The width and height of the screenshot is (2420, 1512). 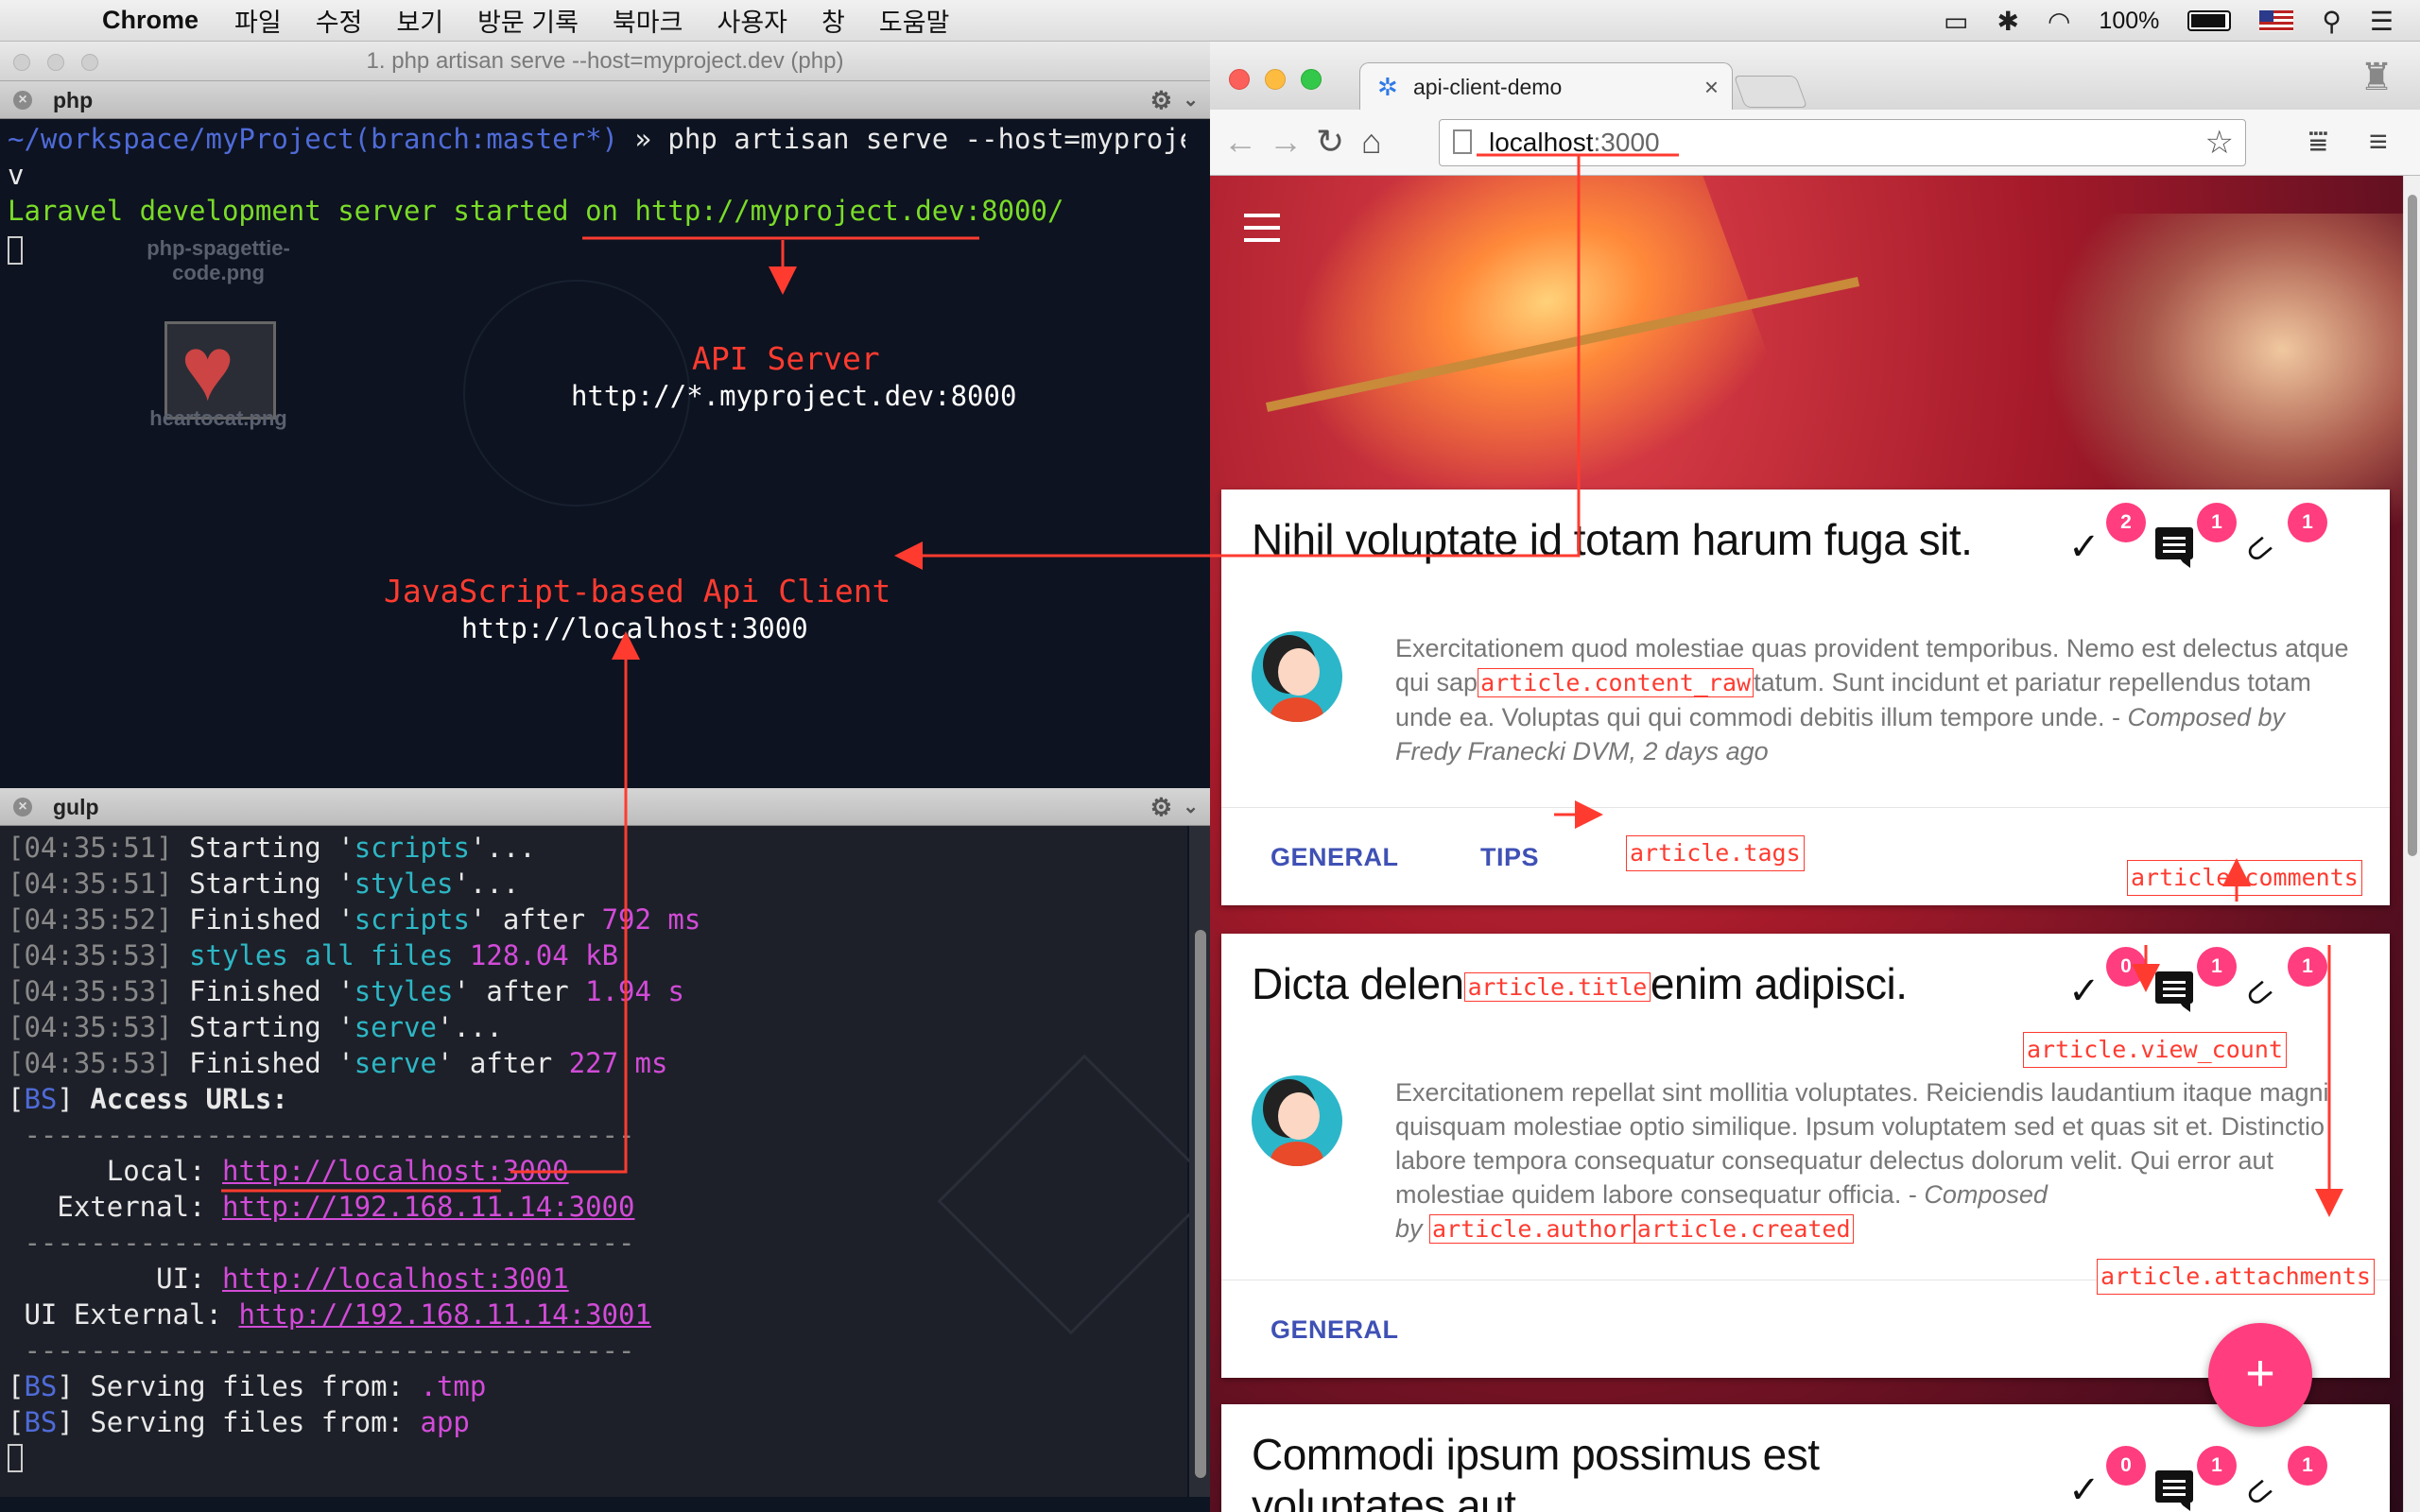 What do you see at coordinates (1580, 983) in the screenshot?
I see `article-title: Dicta delen article.titleenim adipisci.` at bounding box center [1580, 983].